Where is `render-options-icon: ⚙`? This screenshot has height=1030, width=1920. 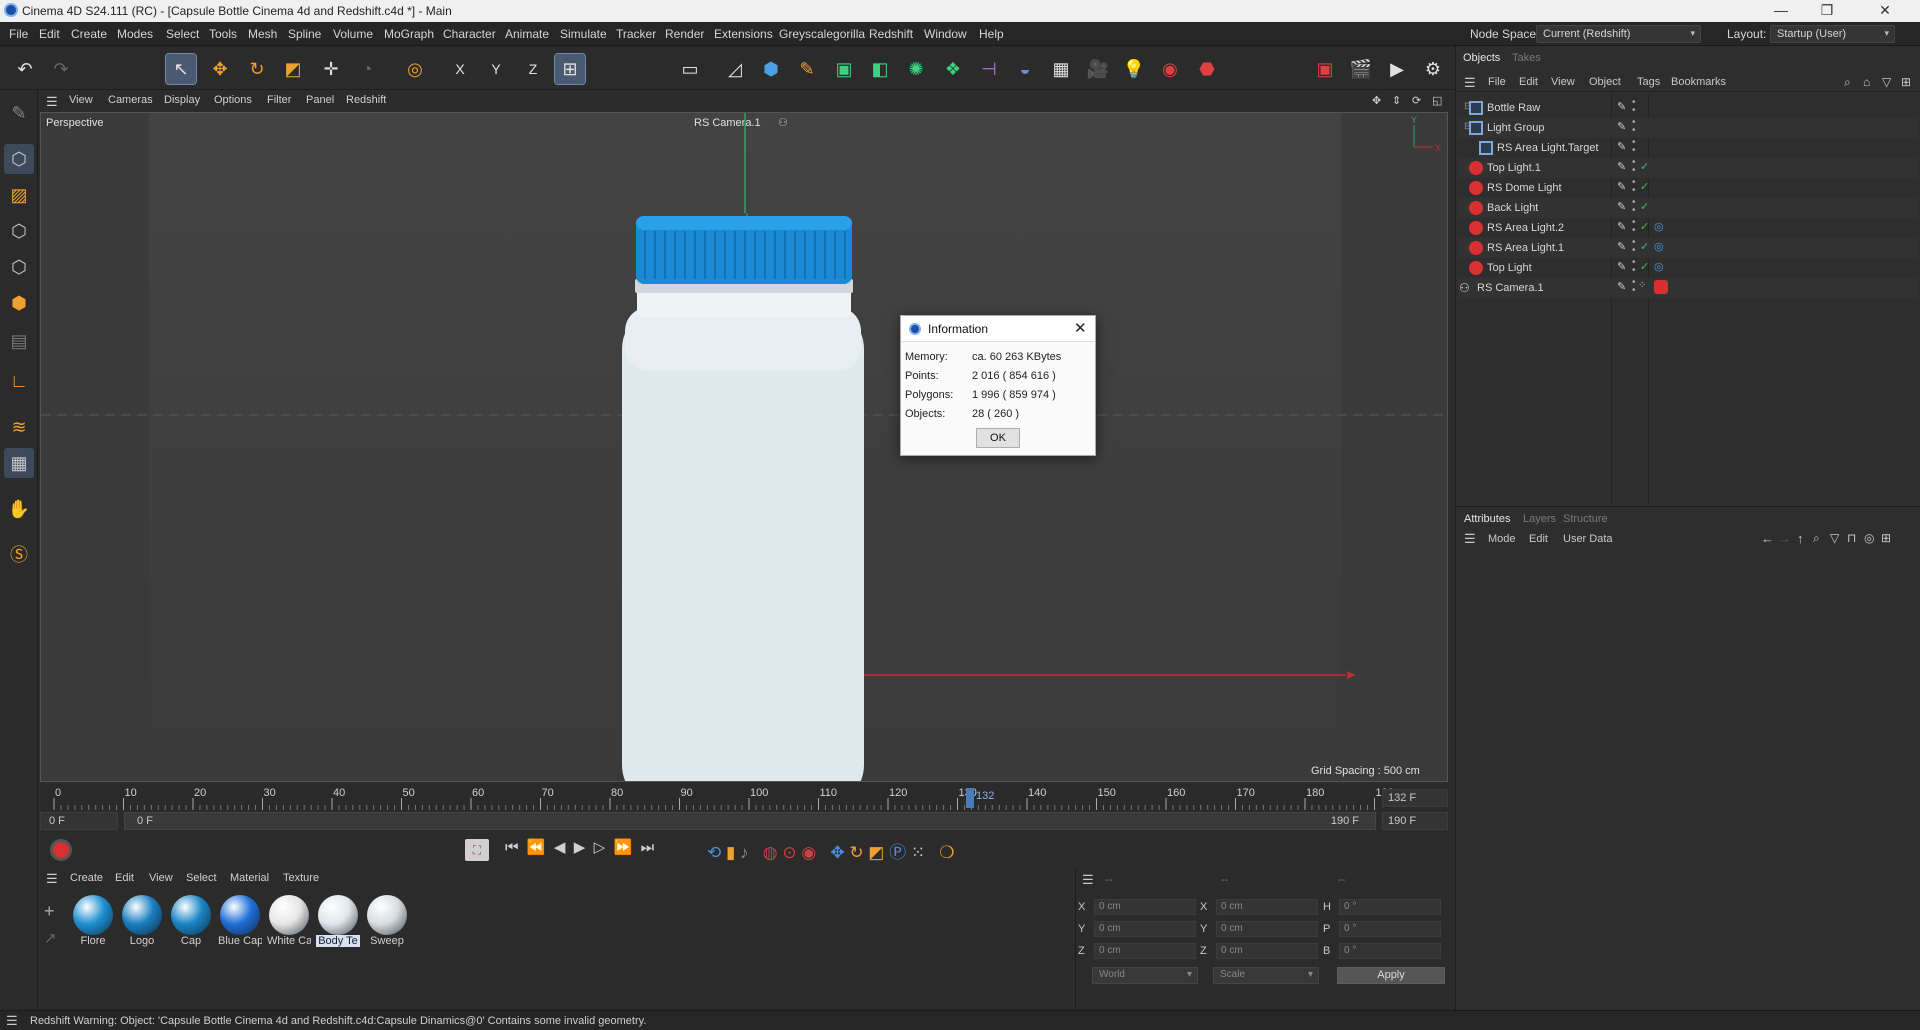 render-options-icon: ⚙ is located at coordinates (1433, 69).